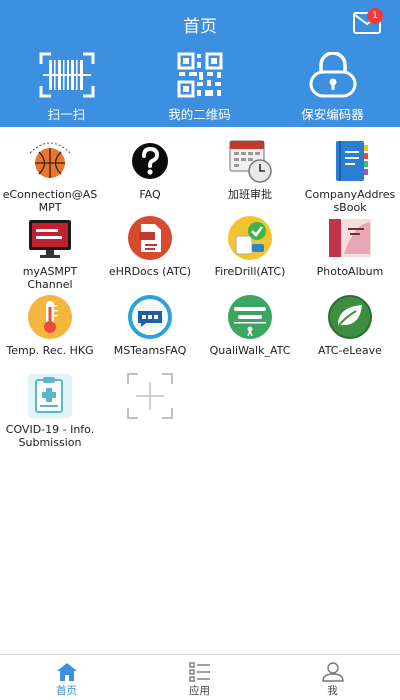 The height and width of the screenshot is (700, 400). I want to click on app-qualiwalk: QualiWalk_ATC, so click(250, 325).